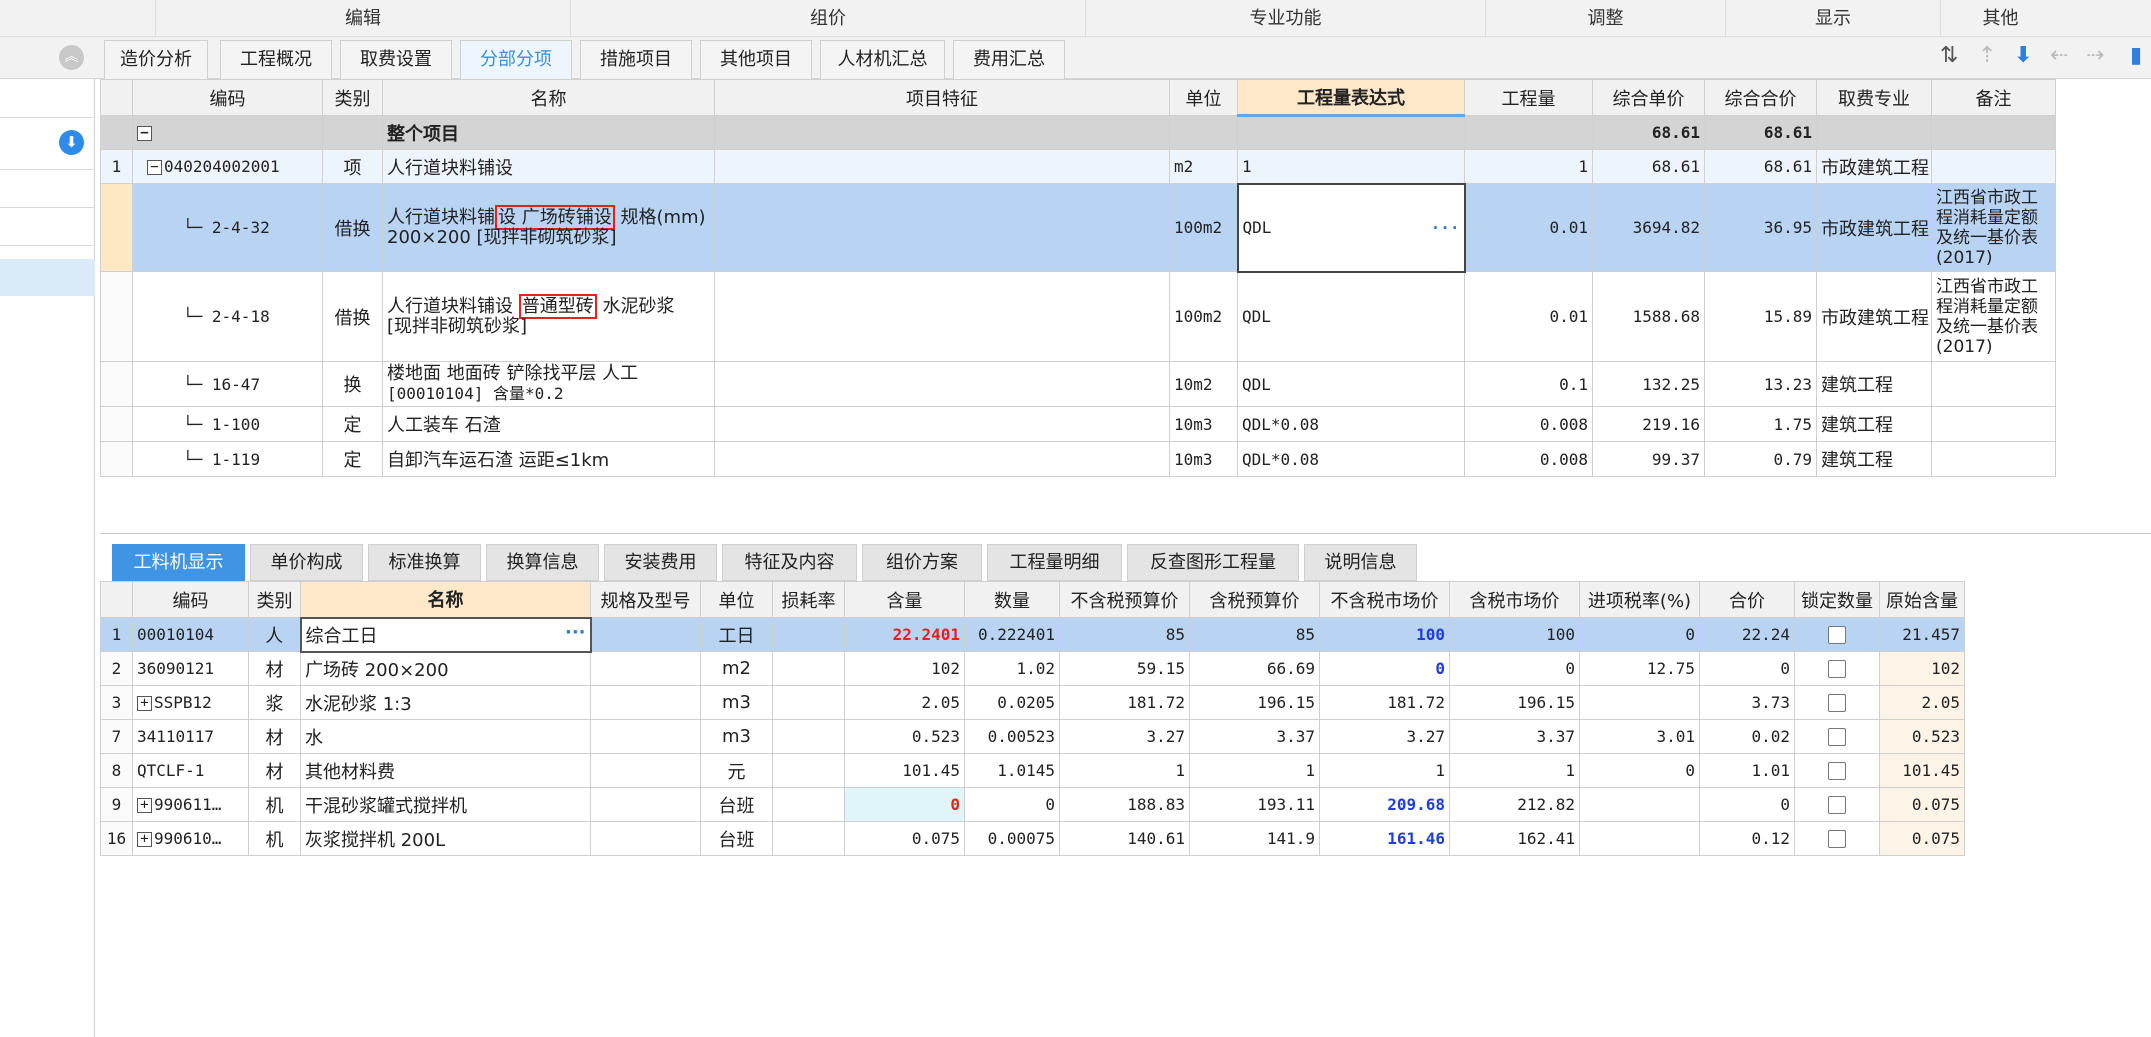  Describe the element at coordinates (645, 599) in the screenshot. I see `header-spec: 规格及型号` at that location.